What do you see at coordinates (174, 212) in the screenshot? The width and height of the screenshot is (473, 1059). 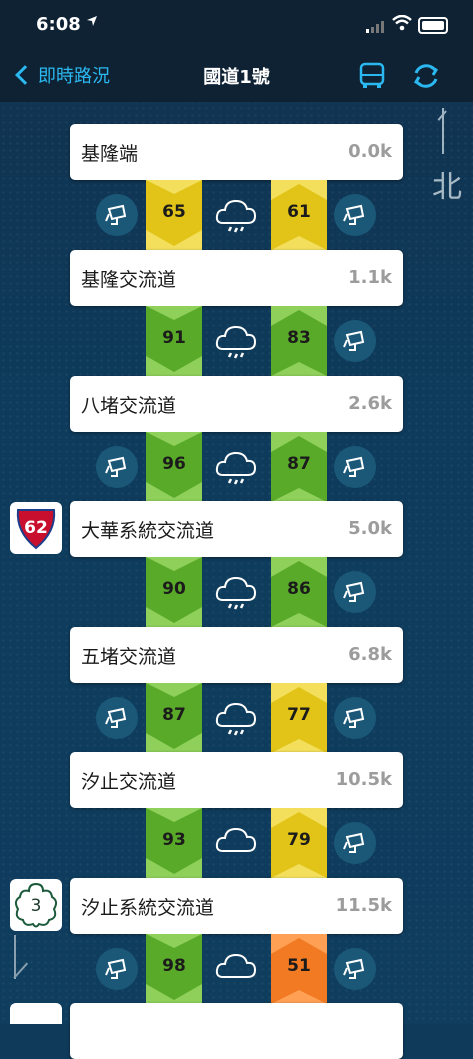 I see `southbound-speed: 65` at bounding box center [174, 212].